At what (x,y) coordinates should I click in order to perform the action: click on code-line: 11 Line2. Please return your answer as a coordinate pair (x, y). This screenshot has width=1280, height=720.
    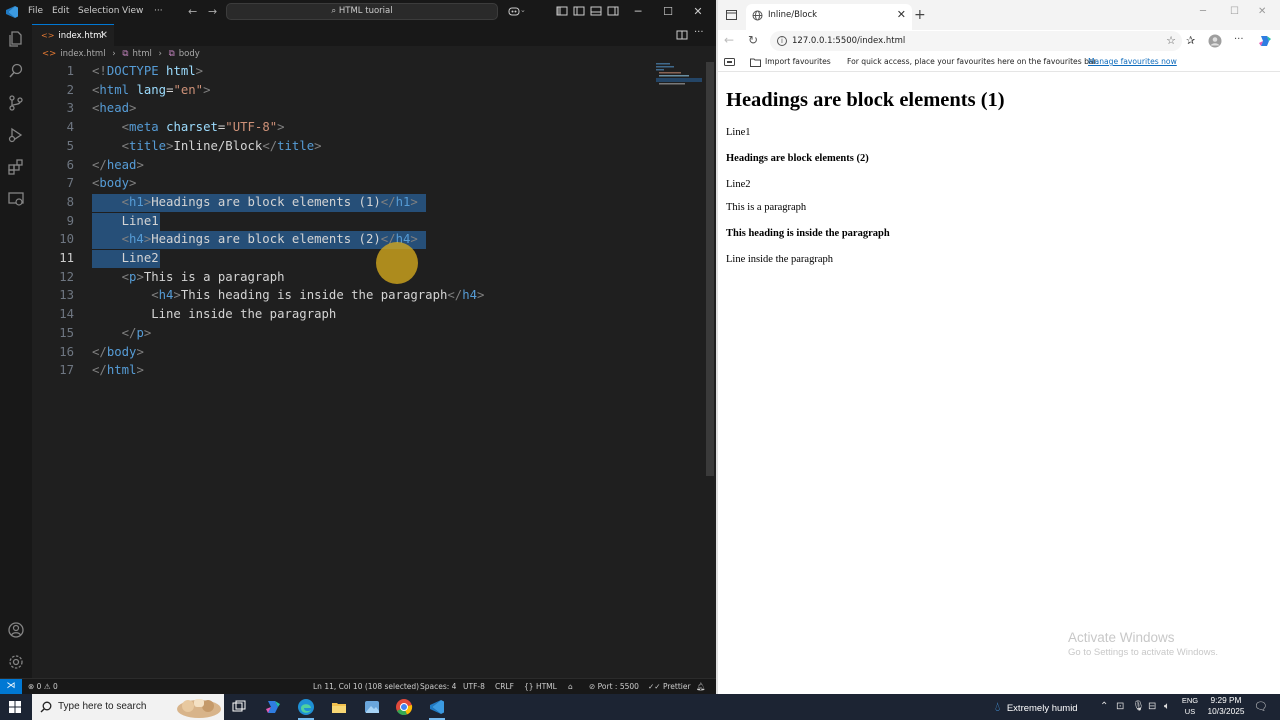
    Looking at the image, I should click on (352, 258).